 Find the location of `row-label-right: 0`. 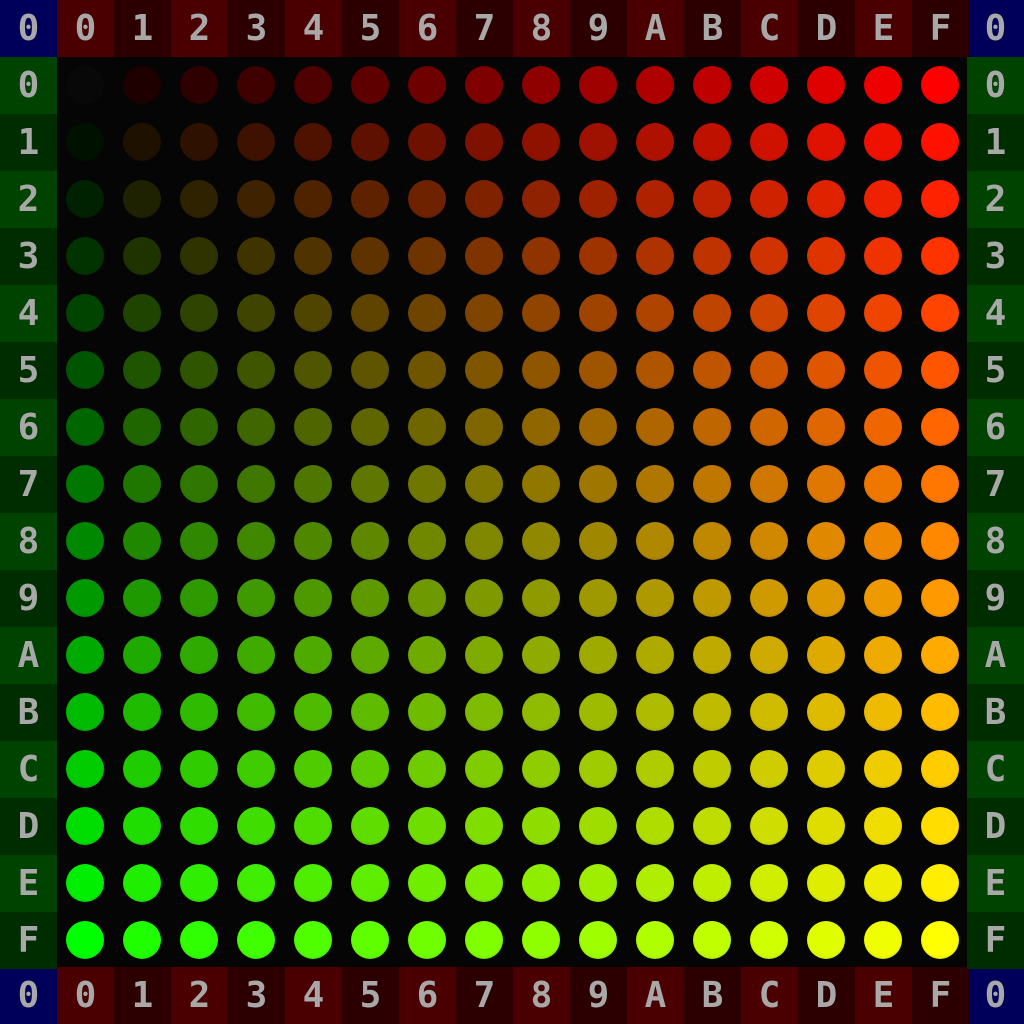

row-label-right: 0 is located at coordinates (995, 85).